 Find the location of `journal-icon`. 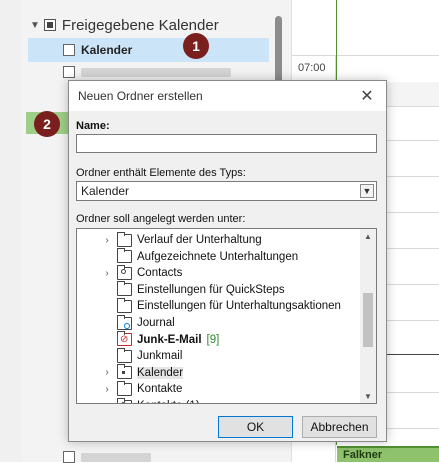

journal-icon is located at coordinates (124, 322).